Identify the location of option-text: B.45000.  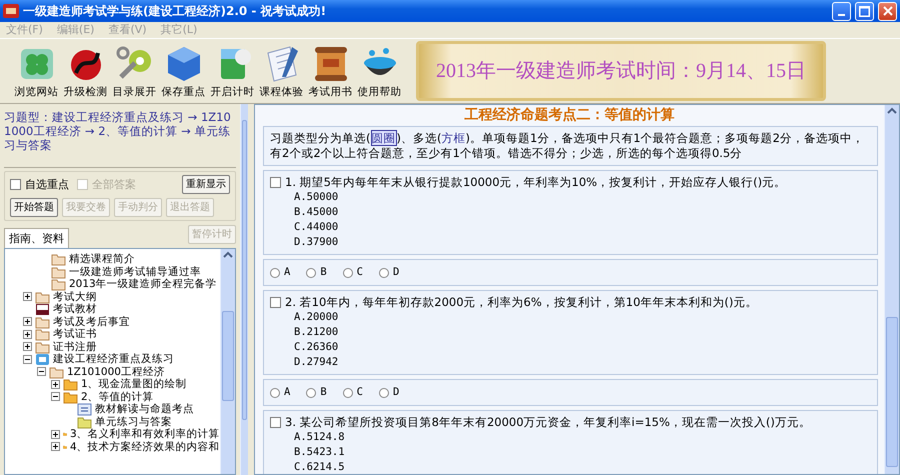
(316, 212).